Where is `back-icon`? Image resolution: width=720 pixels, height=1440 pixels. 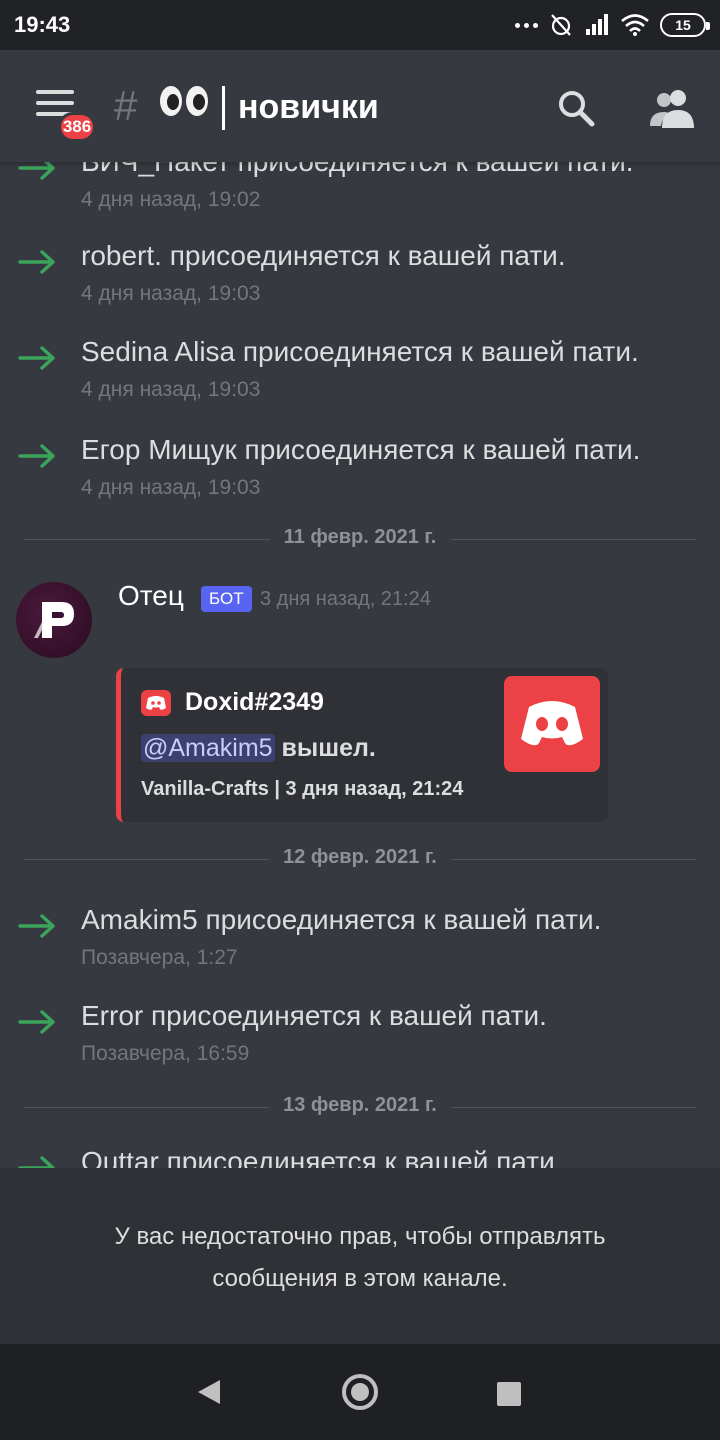 back-icon is located at coordinates (209, 1392).